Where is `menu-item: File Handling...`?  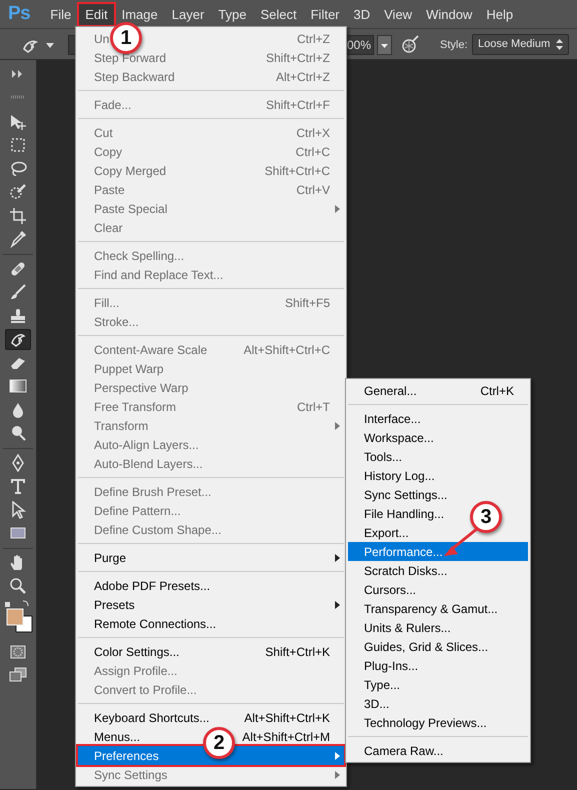 menu-item: File Handling... is located at coordinates (404, 513).